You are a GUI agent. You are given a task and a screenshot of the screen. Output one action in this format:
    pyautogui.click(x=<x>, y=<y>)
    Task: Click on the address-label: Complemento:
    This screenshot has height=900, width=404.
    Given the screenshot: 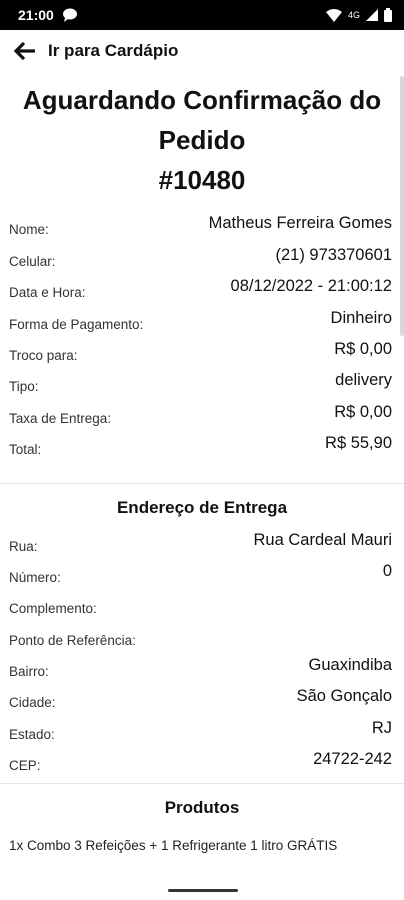 What is the action you would take?
    pyautogui.click(x=53, y=609)
    